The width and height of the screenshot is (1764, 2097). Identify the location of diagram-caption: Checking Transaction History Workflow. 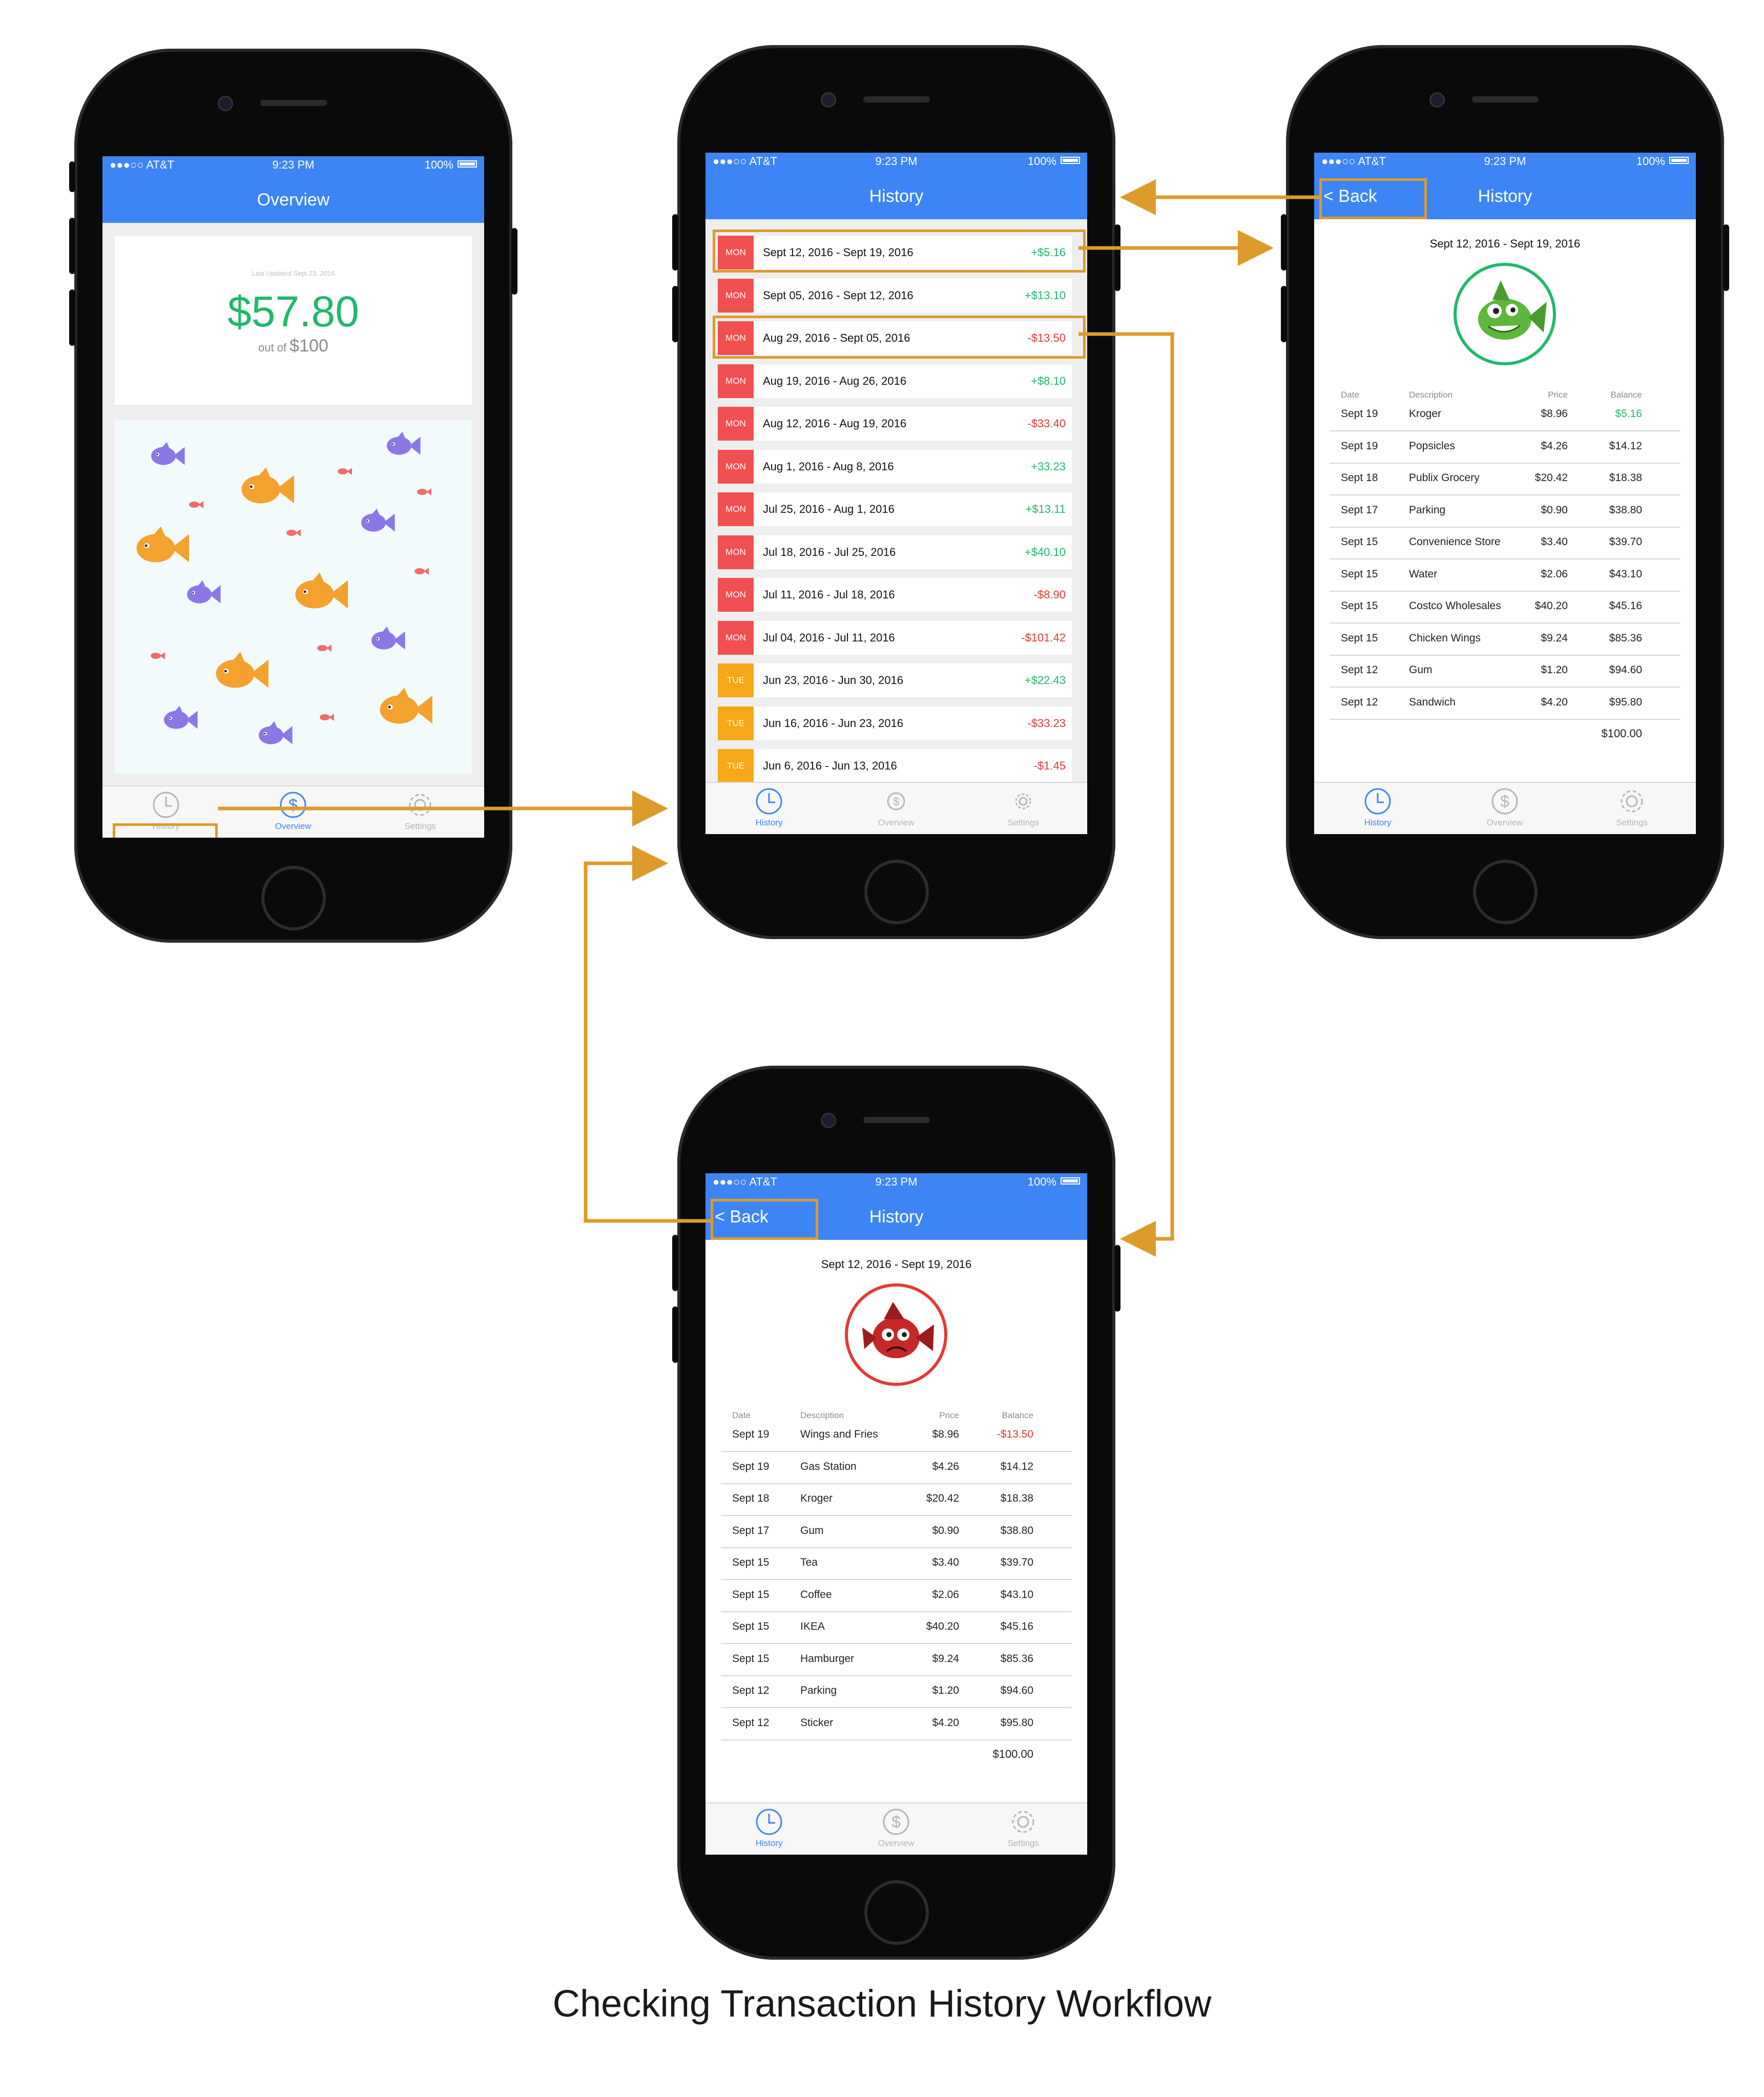
(882, 2003).